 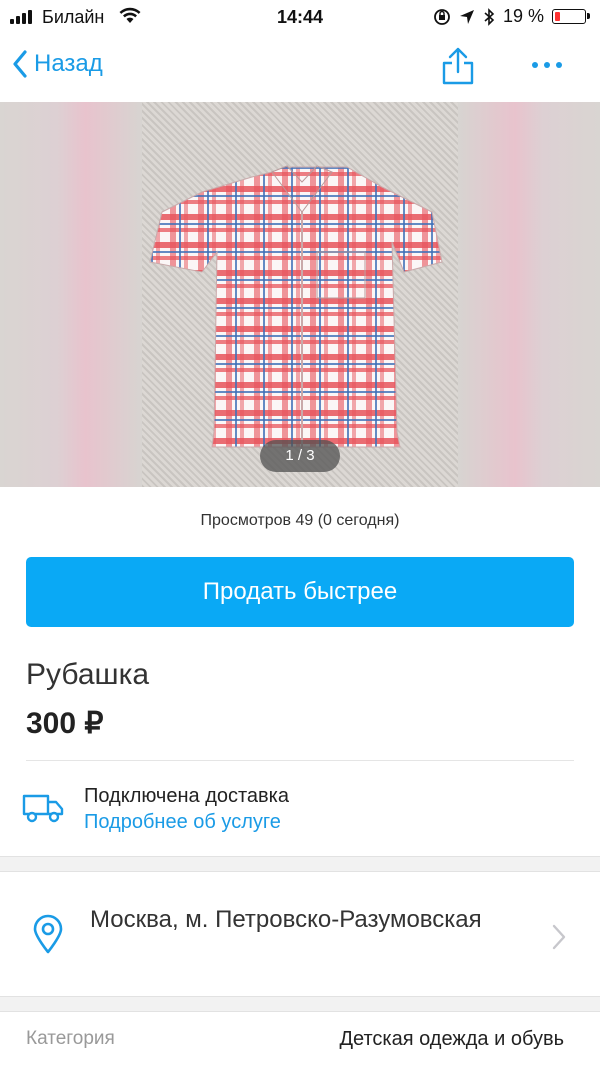 I want to click on battery-percent: 19 %, so click(x=523, y=16).